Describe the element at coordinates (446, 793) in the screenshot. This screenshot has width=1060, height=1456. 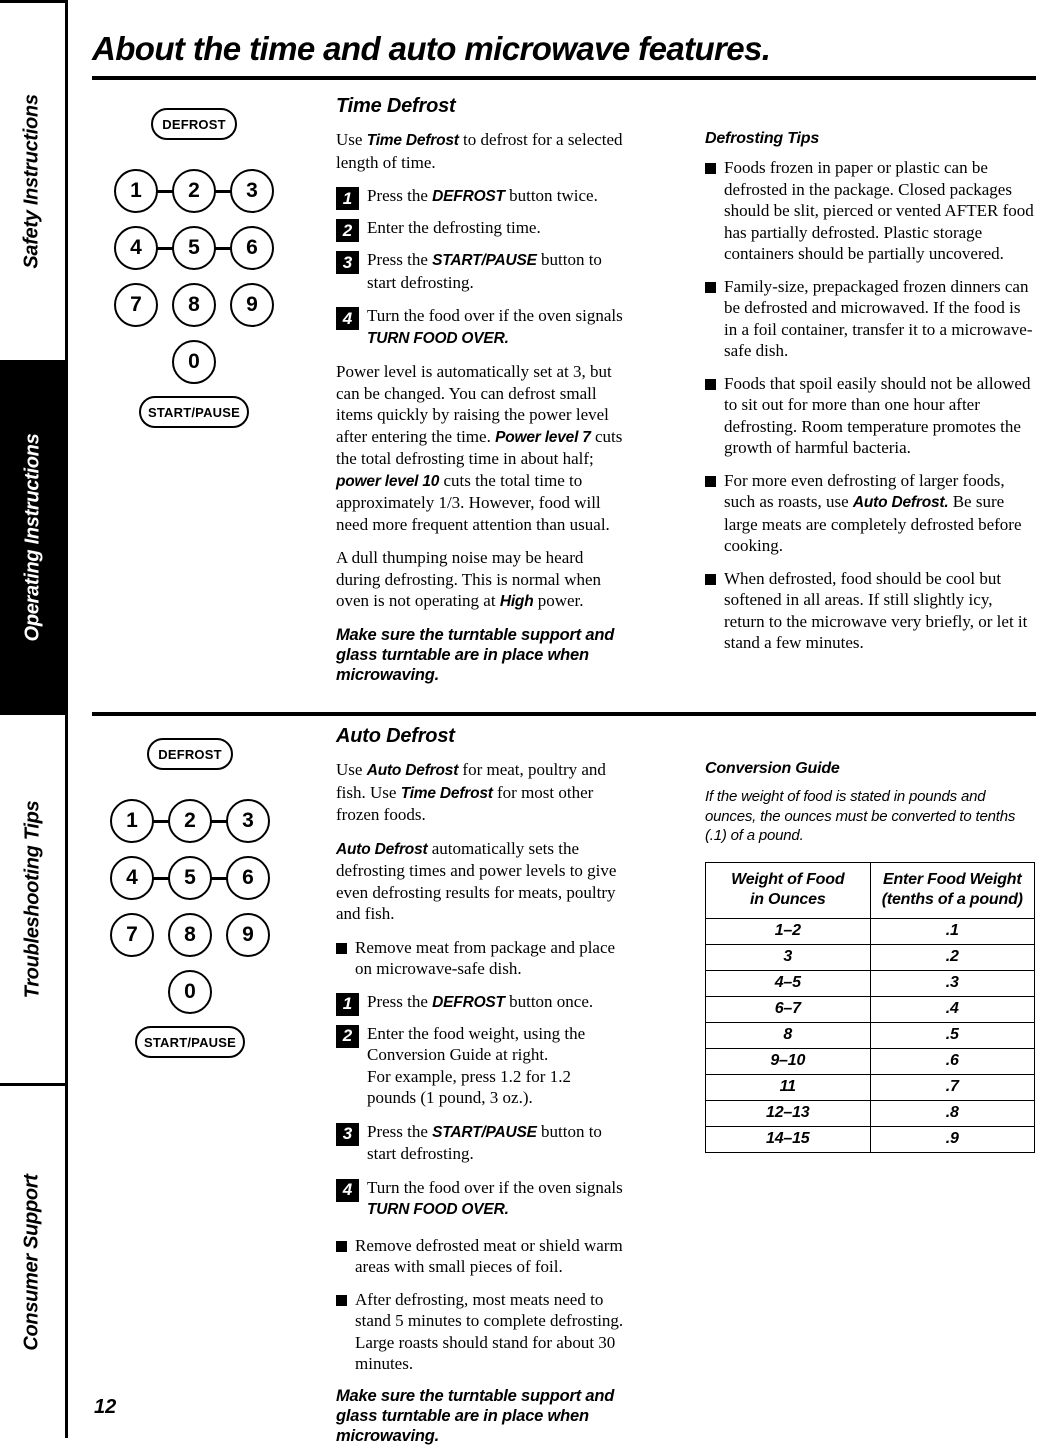
I see `time-defrost-emphasis: Time Defrost` at that location.